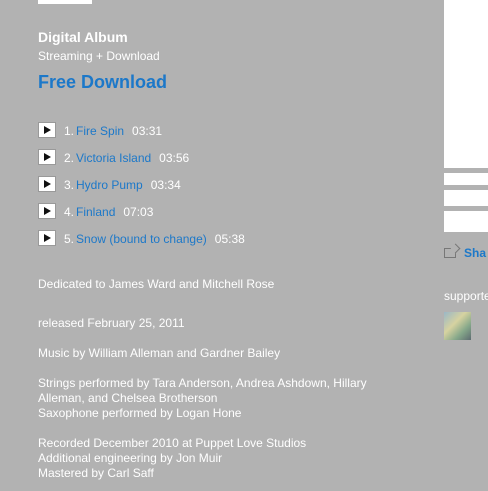  Describe the element at coordinates (475, 253) in the screenshot. I see `share-label: Sha` at that location.